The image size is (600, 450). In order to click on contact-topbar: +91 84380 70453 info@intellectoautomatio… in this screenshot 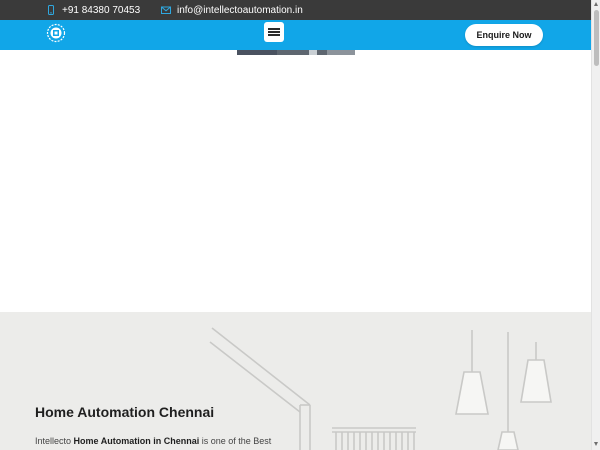, I will do `click(295, 10)`.